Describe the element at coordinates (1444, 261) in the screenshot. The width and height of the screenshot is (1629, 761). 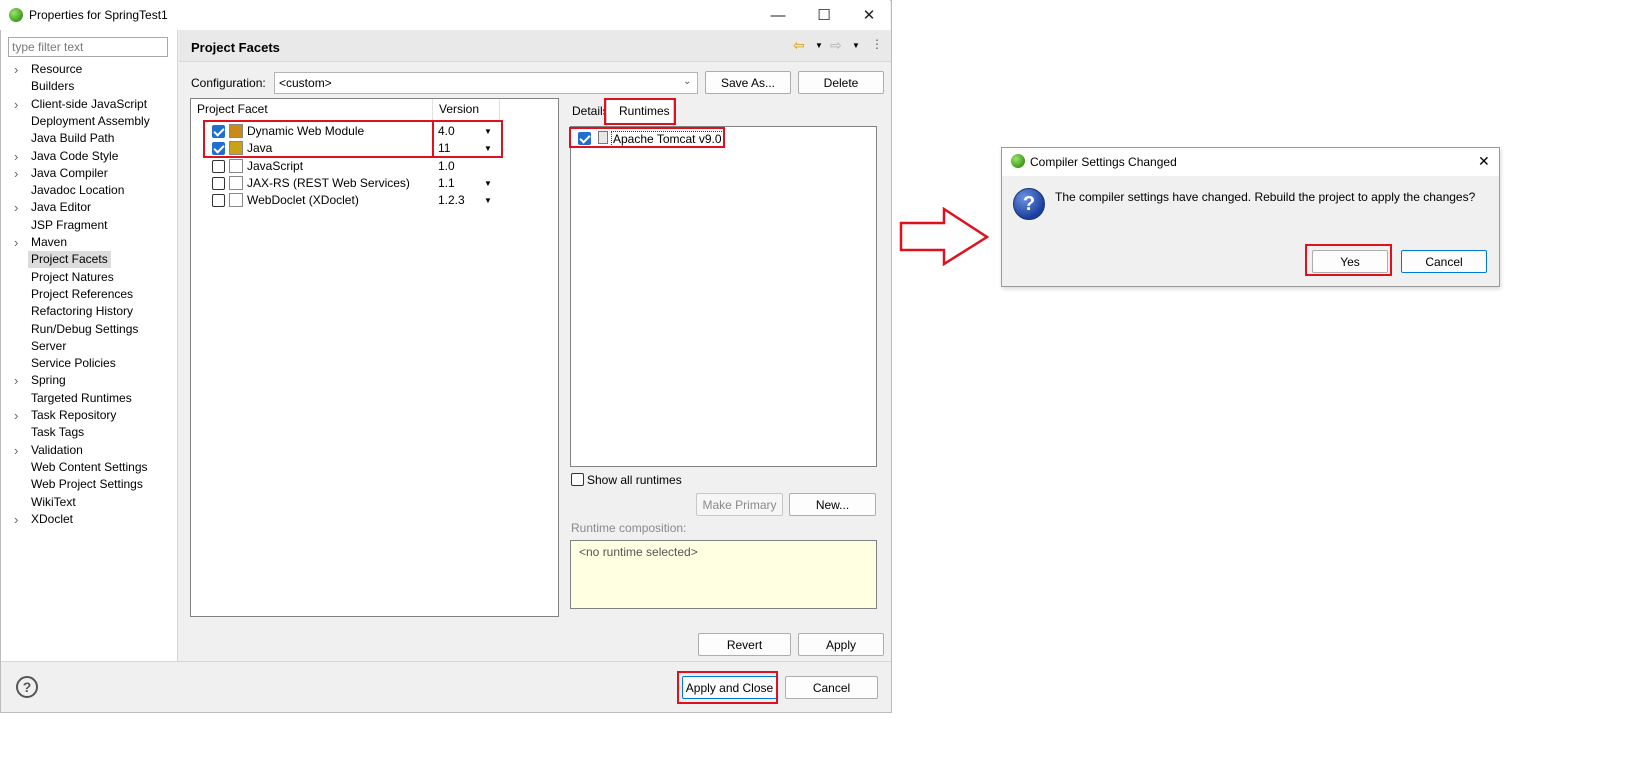
I see `dialog-cancel-button: Cancel` at that location.